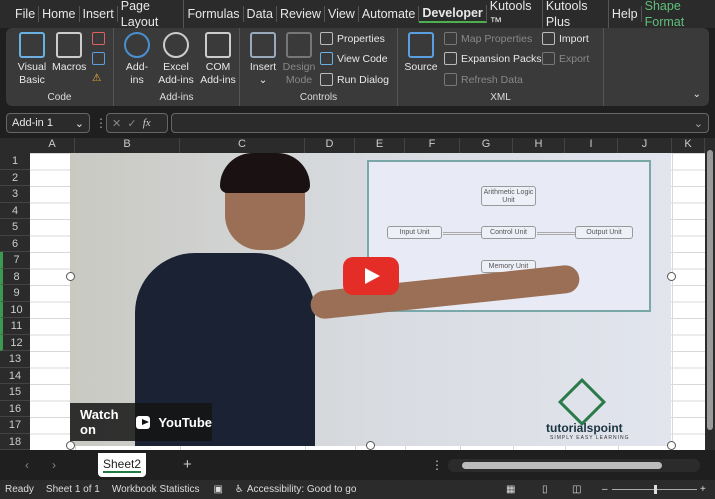 The width and height of the screenshot is (715, 499). Describe the element at coordinates (217, 489) in the screenshot. I see `macro-recording-icon: ▣` at that location.